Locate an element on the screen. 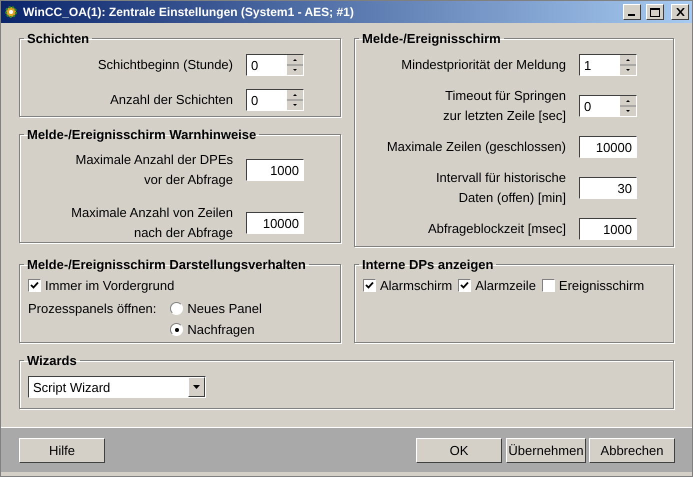  close-icon is located at coordinates (680, 12).